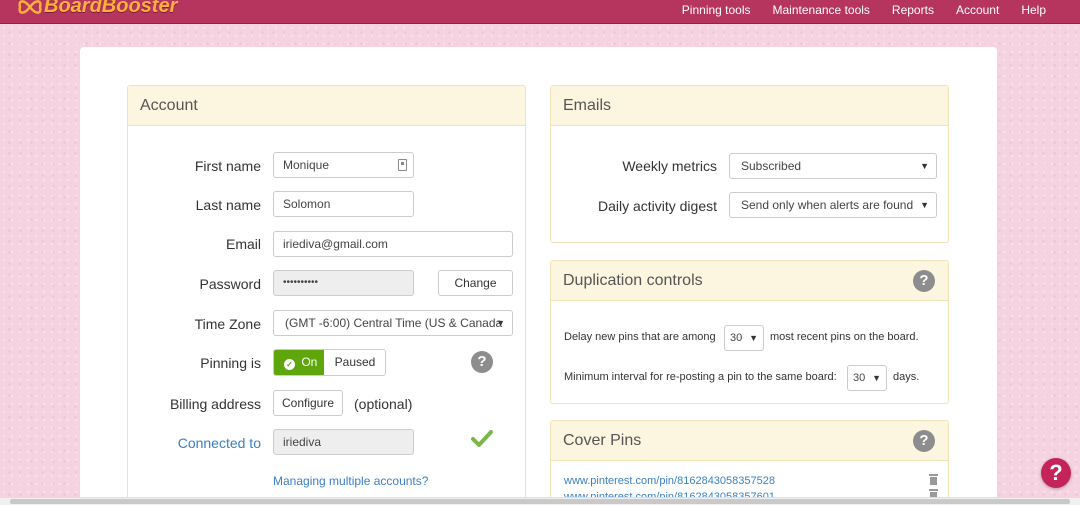 The image size is (1080, 505). I want to click on trash-icon, so click(933, 479).